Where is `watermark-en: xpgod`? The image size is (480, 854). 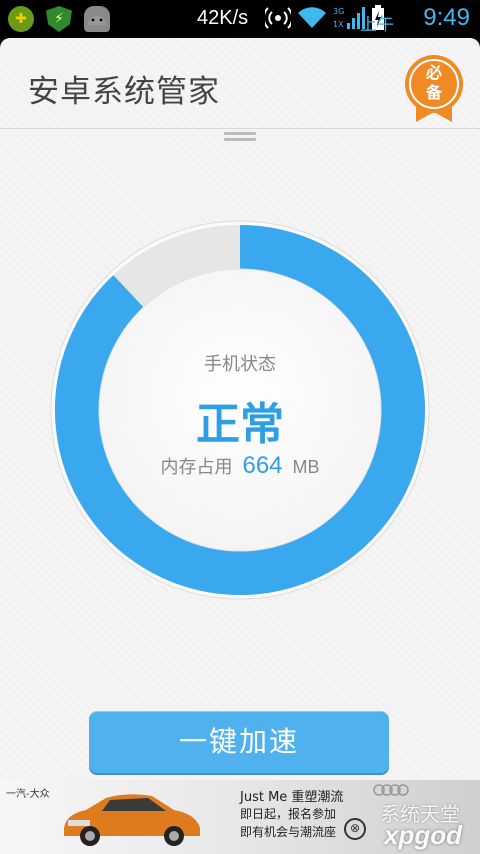
watermark-en: xpgod is located at coordinates (423, 835).